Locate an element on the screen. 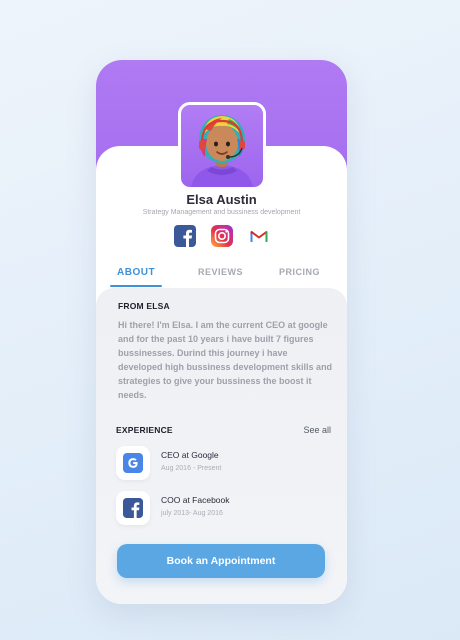  avatar is located at coordinates (222, 146).